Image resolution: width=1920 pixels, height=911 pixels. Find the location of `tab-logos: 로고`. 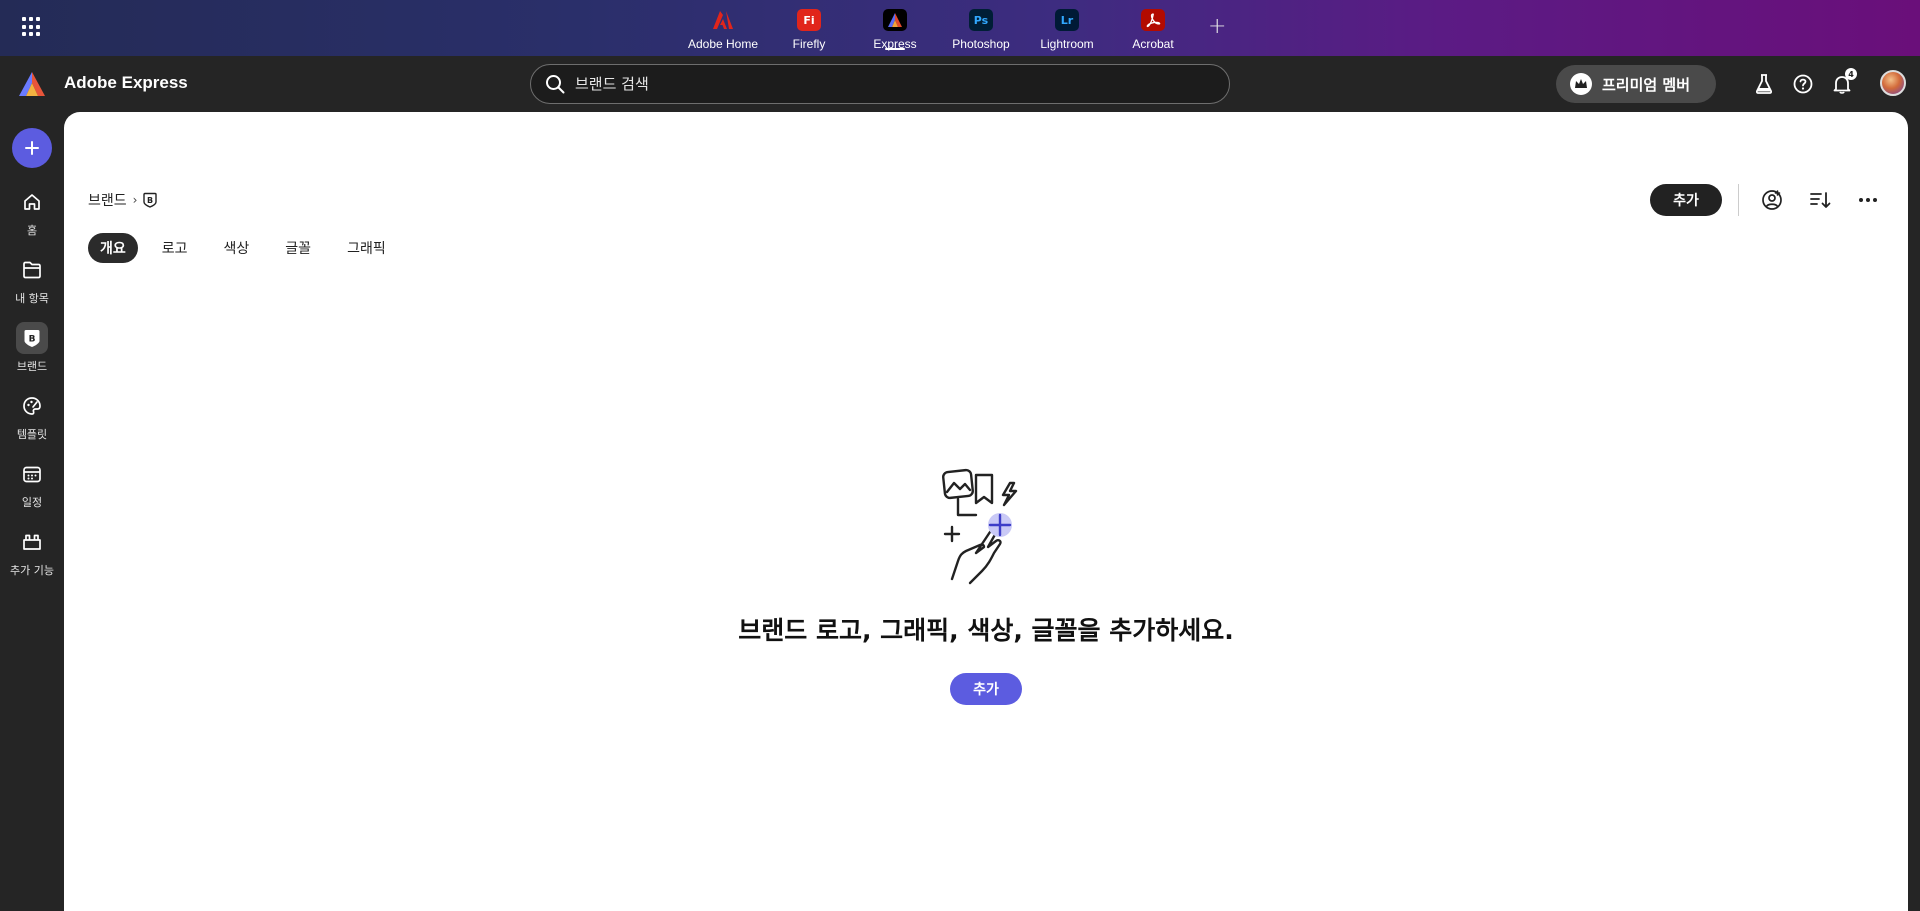

tab-logos: 로고 is located at coordinates (175, 248).